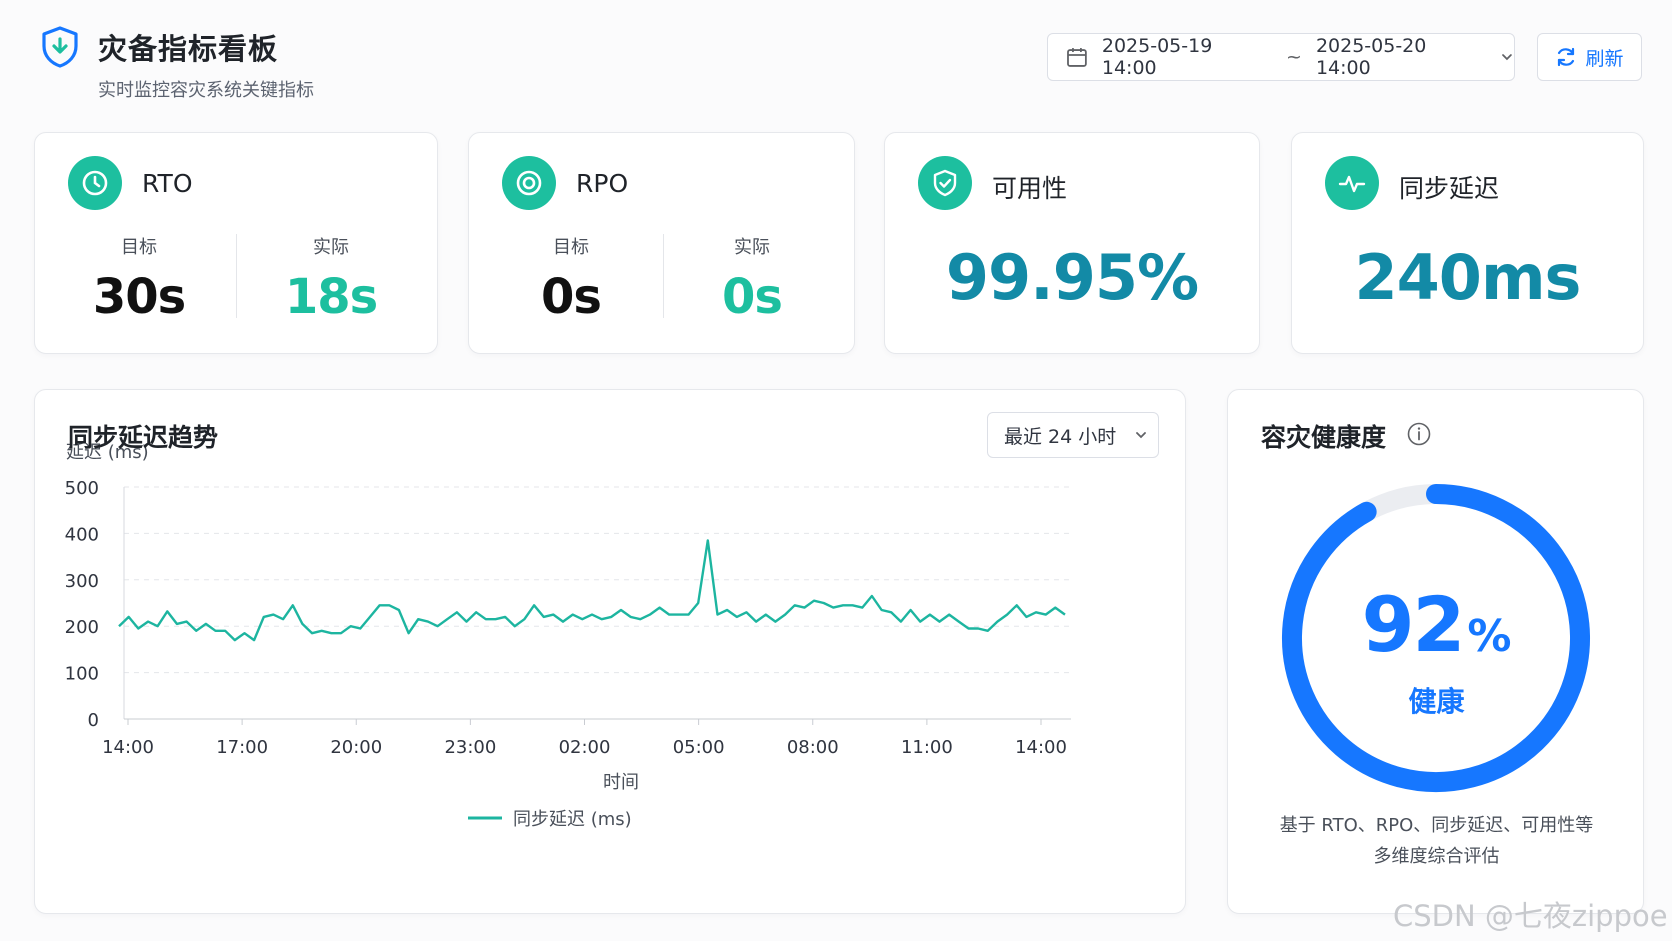  What do you see at coordinates (60, 47) in the screenshot?
I see `shield-logo-icon` at bounding box center [60, 47].